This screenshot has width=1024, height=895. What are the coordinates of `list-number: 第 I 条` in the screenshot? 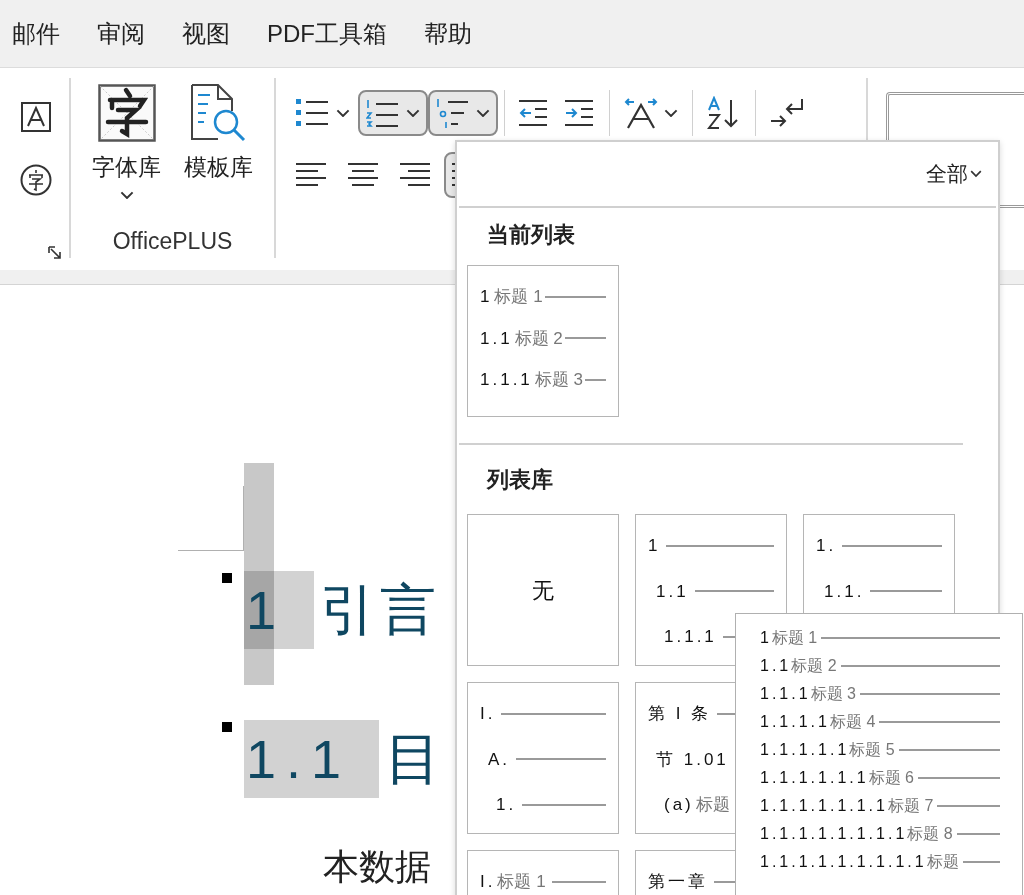 It's located at (680, 714).